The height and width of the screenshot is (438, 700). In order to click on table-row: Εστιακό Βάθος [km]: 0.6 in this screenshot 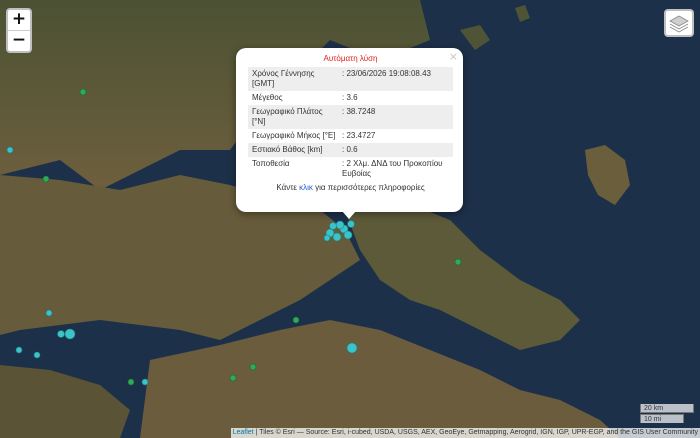, I will do `click(350, 150)`.